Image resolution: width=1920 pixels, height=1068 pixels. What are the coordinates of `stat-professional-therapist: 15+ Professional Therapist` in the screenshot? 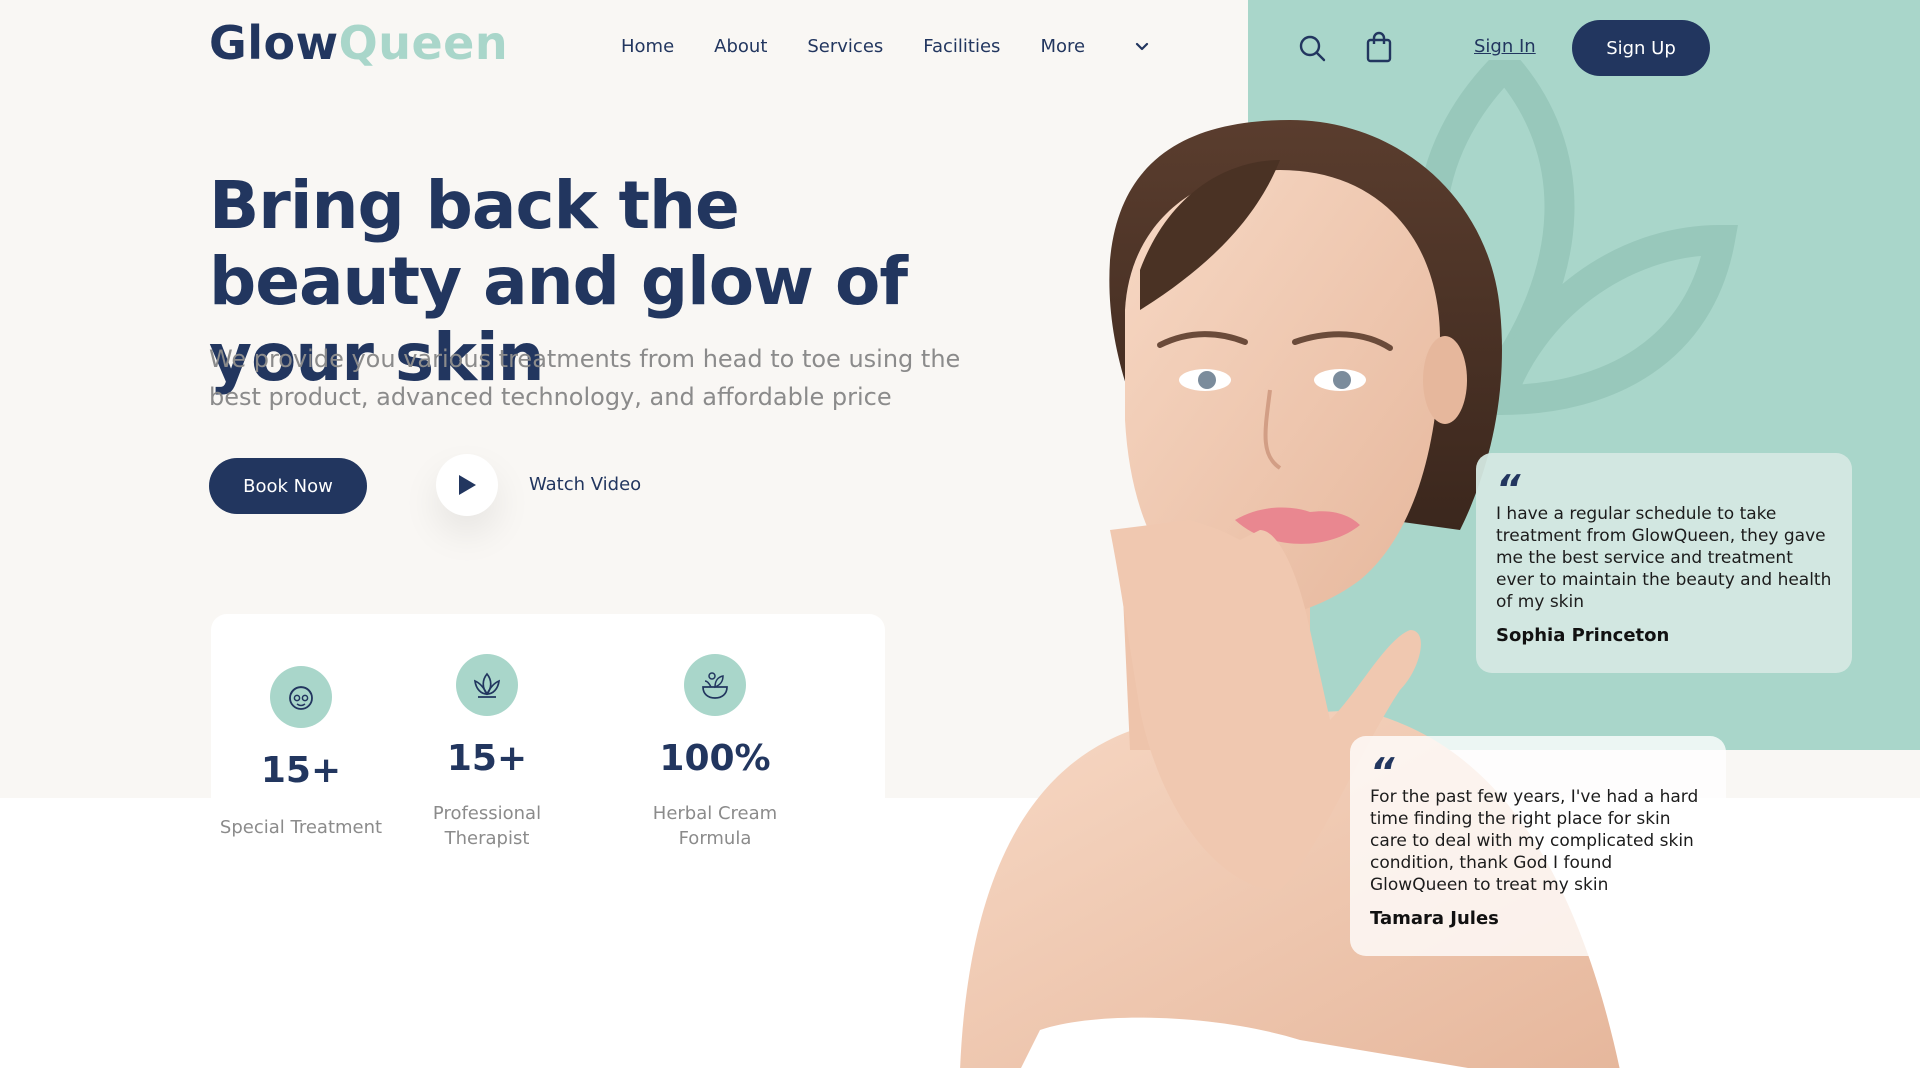 It's located at (487, 752).